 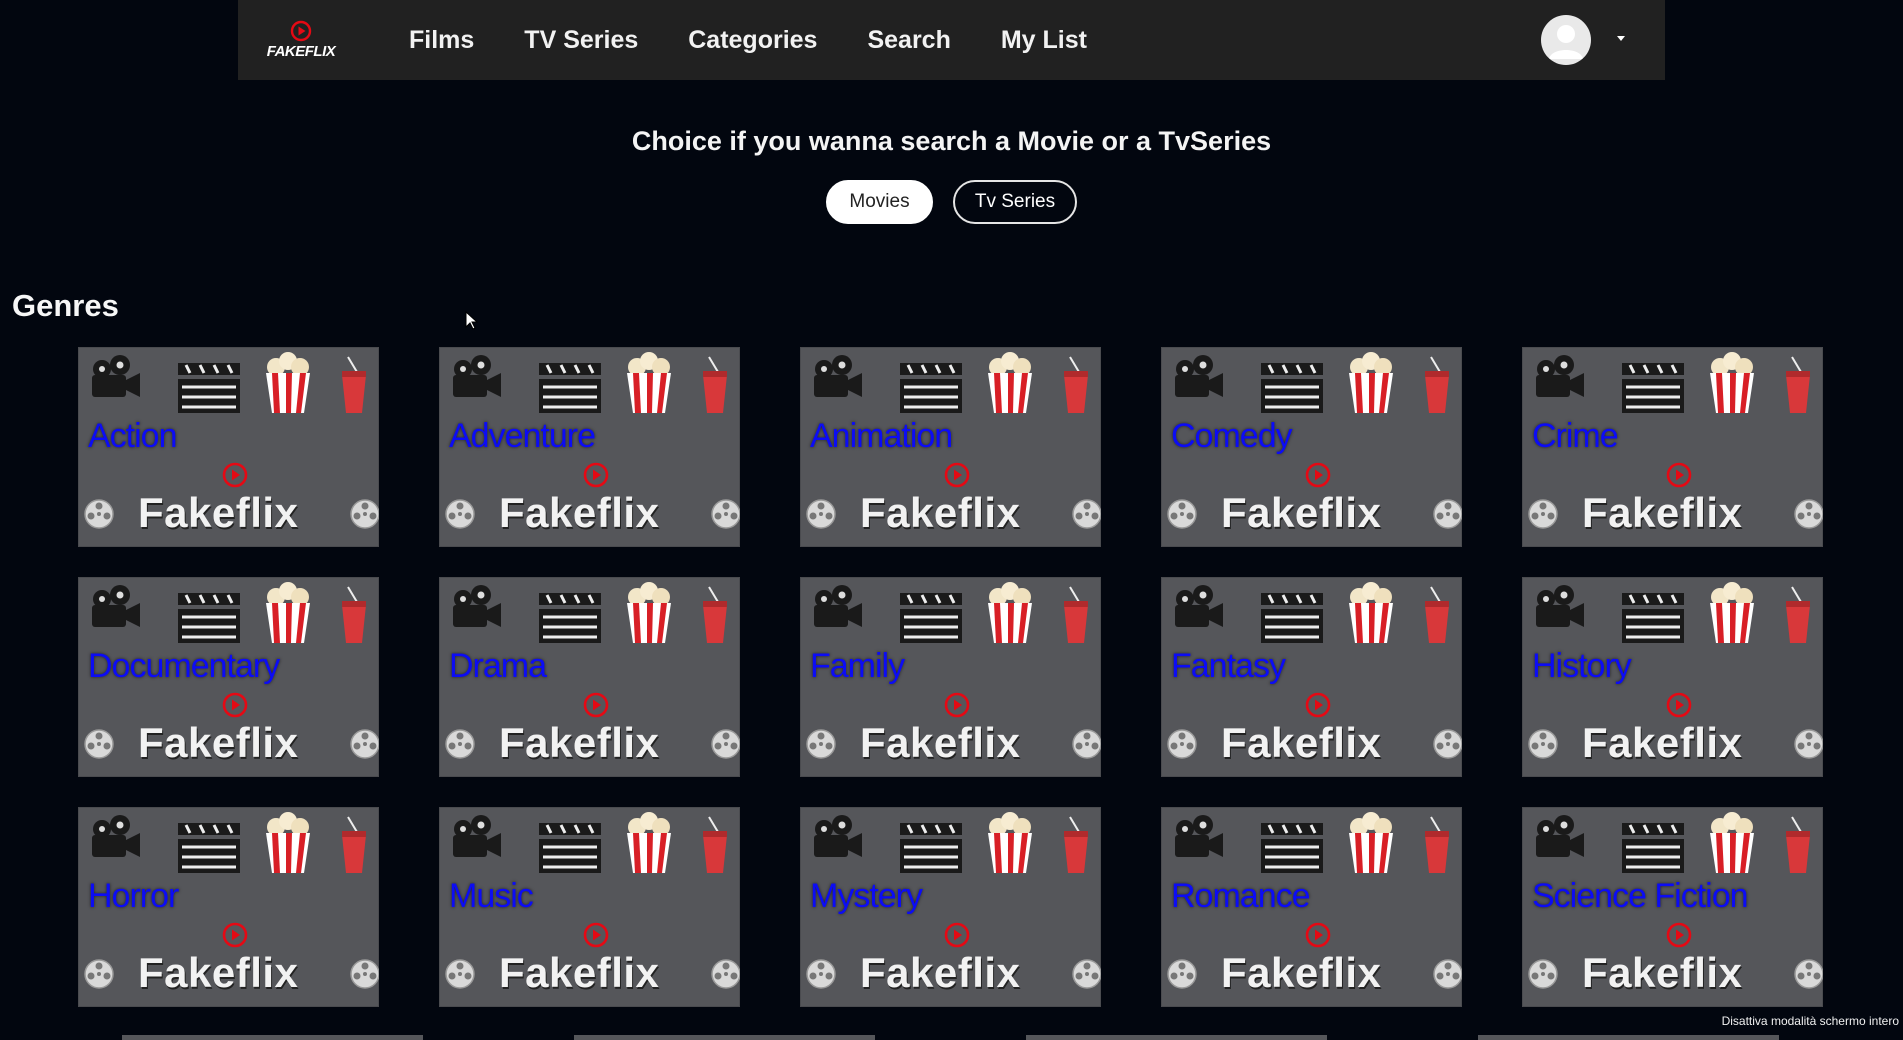 What do you see at coordinates (132, 436) in the screenshot?
I see `genre-label: Action` at bounding box center [132, 436].